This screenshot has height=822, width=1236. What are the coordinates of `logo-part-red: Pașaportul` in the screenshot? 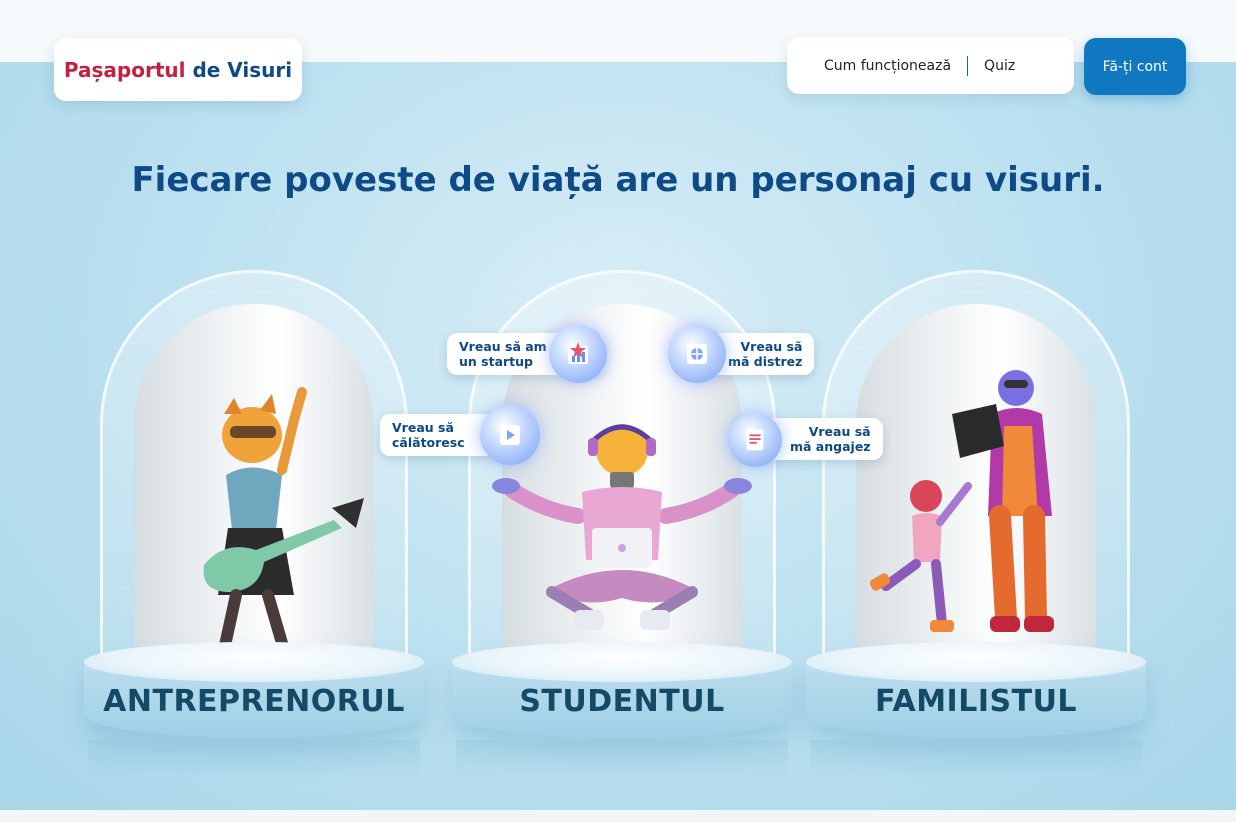 It's located at (124, 69).